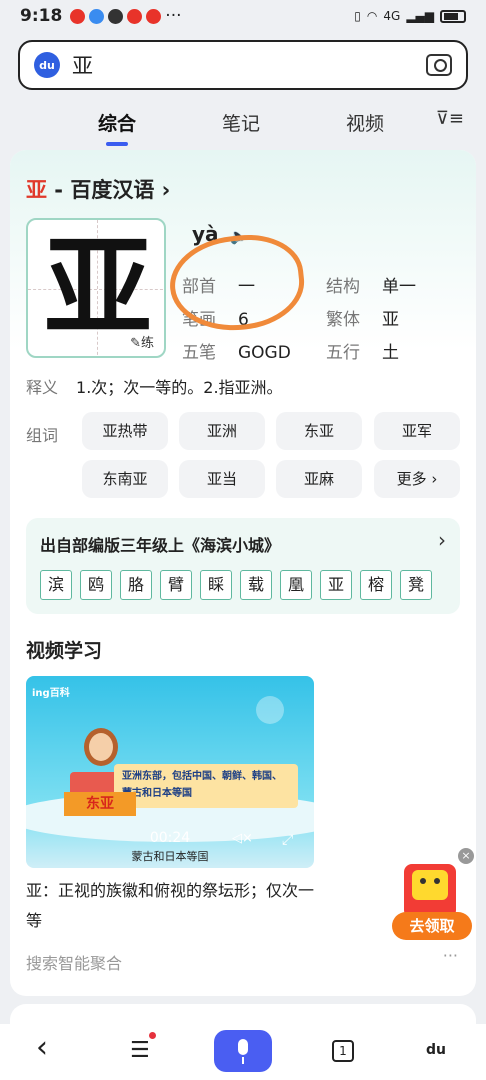  Describe the element at coordinates (362, 350) in the screenshot. I see `attr-five-elements: 五行 土` at that location.